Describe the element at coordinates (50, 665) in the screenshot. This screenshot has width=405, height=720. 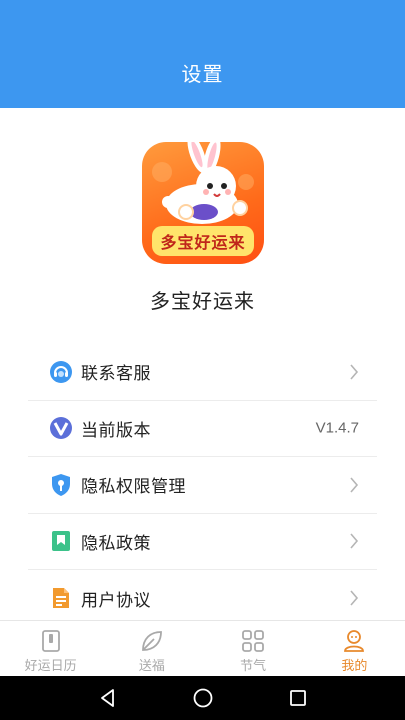
I see `tab-label: 好运日历` at that location.